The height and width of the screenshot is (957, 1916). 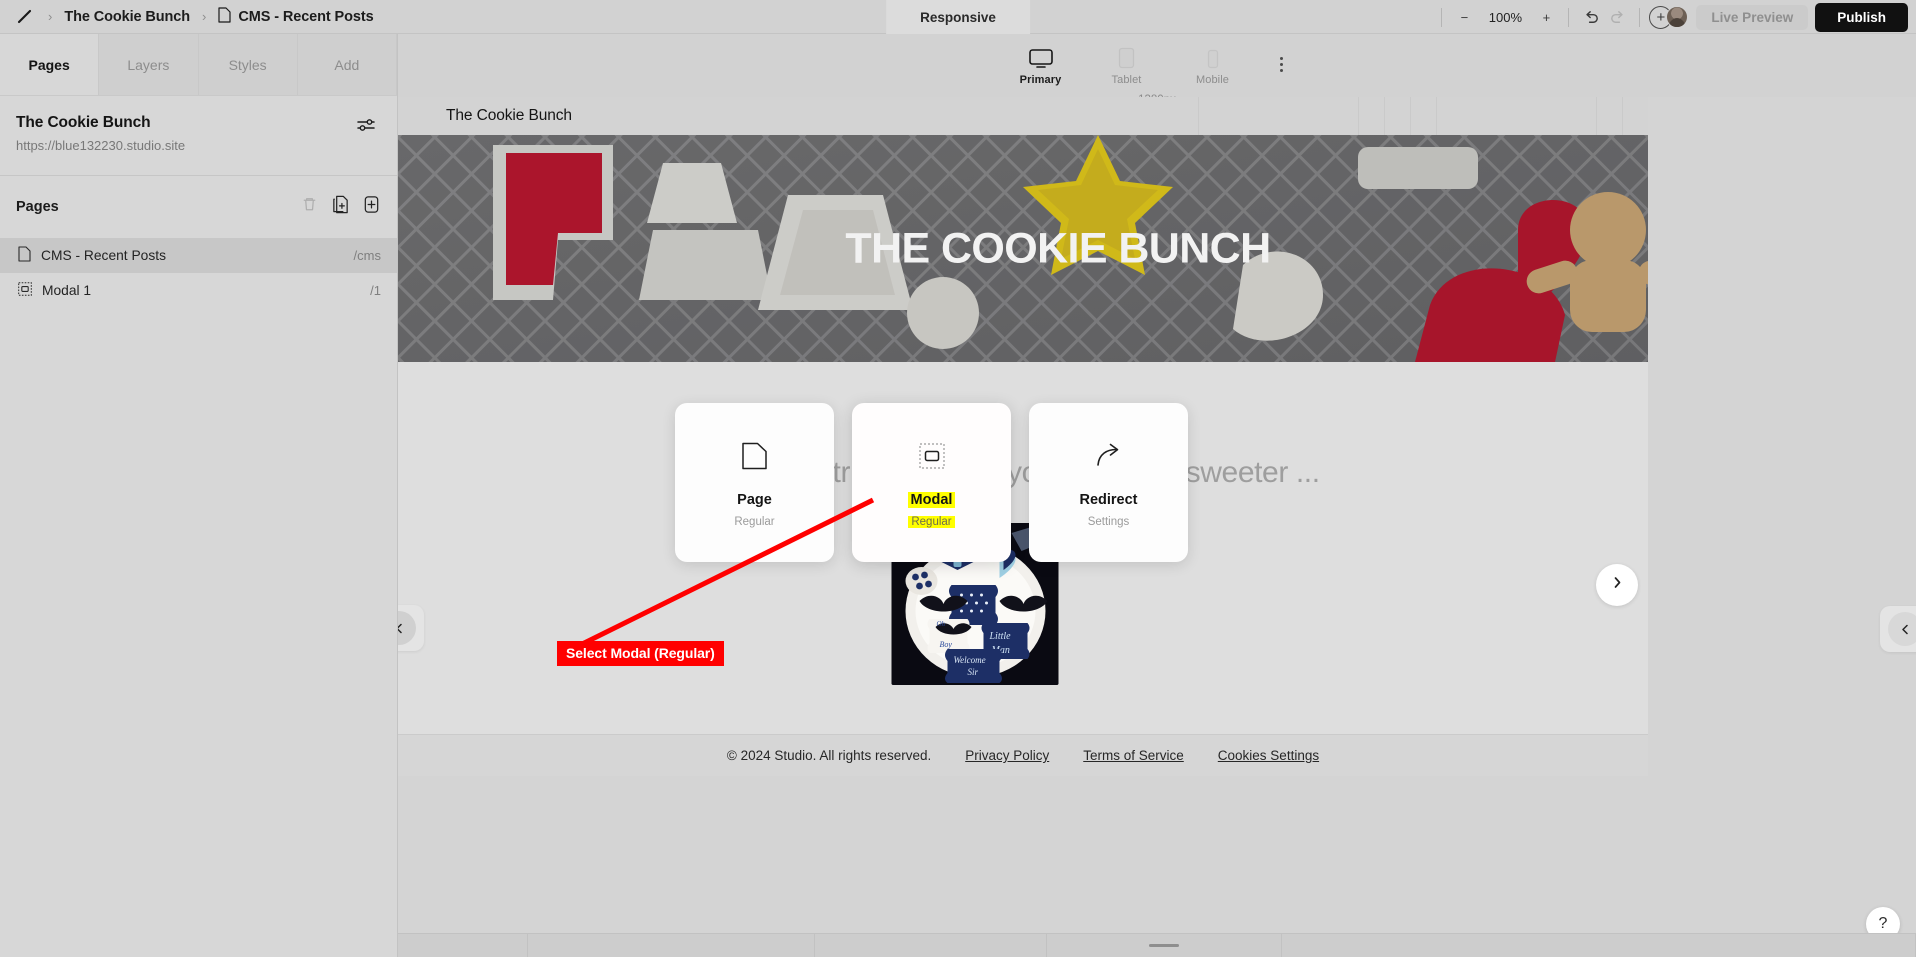 I want to click on page-outline-icon, so click(x=754, y=456).